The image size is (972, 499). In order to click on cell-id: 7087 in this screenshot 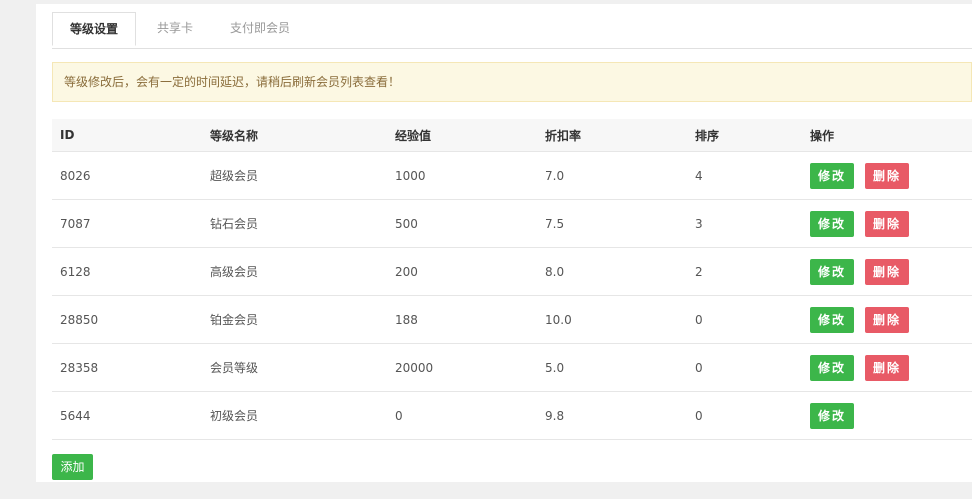, I will do `click(75, 223)`.